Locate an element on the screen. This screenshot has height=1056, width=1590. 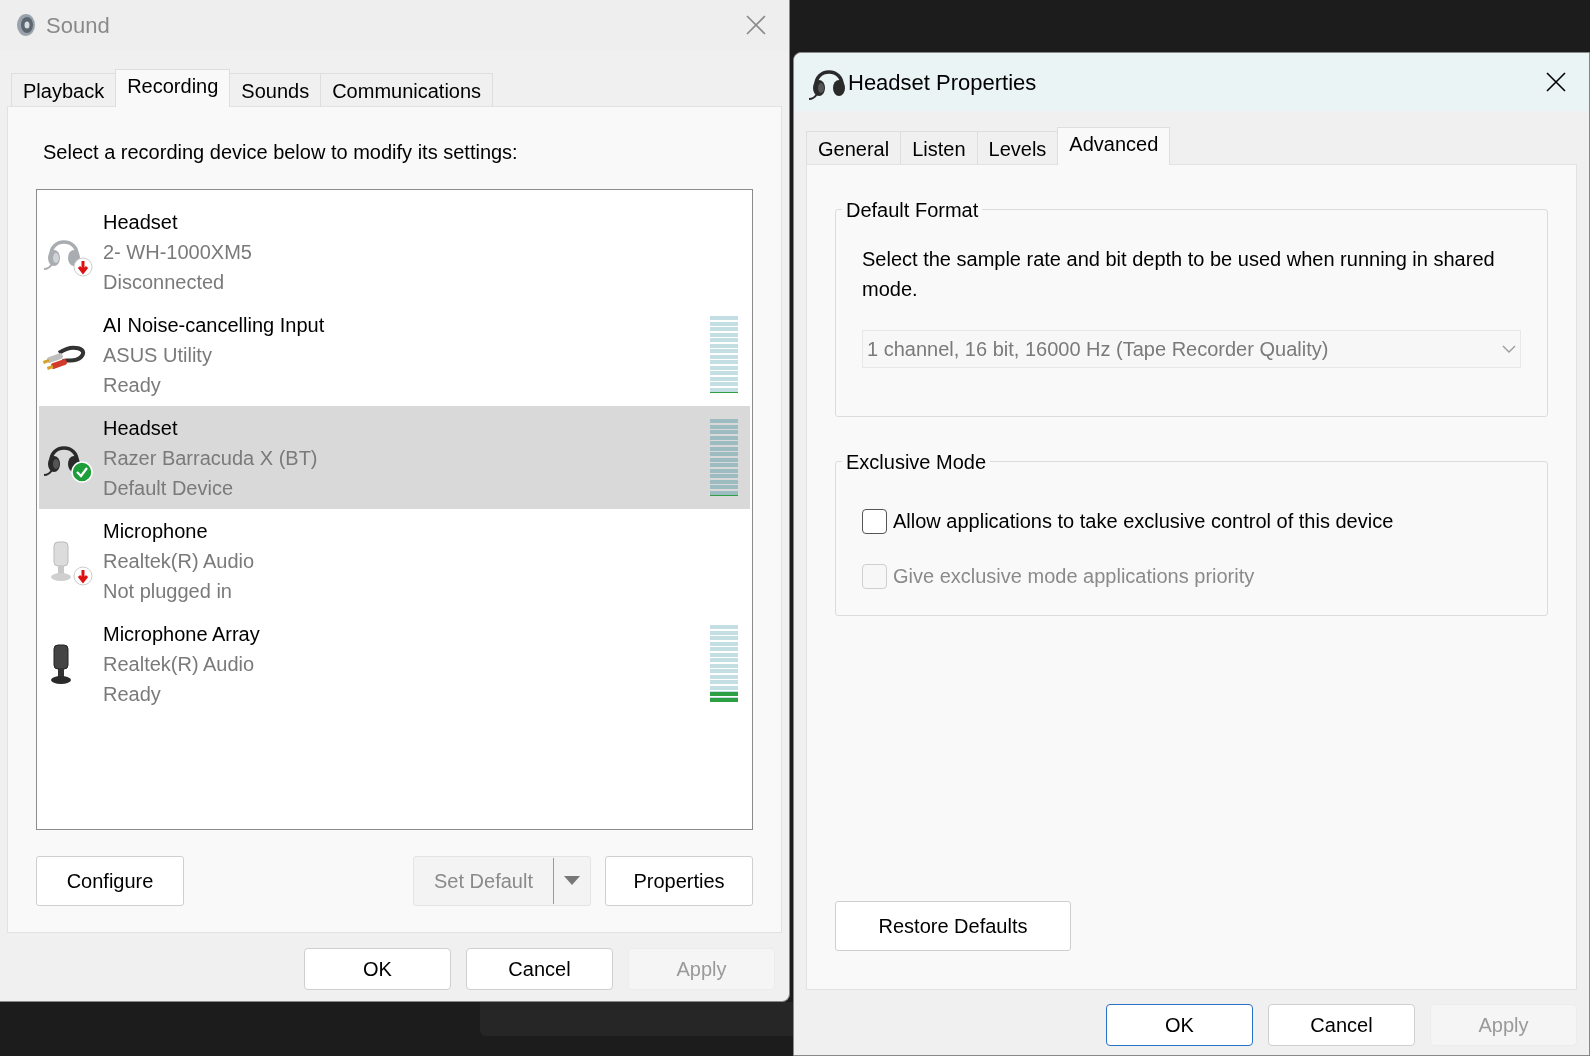
tab: Communications is located at coordinates (407, 90).